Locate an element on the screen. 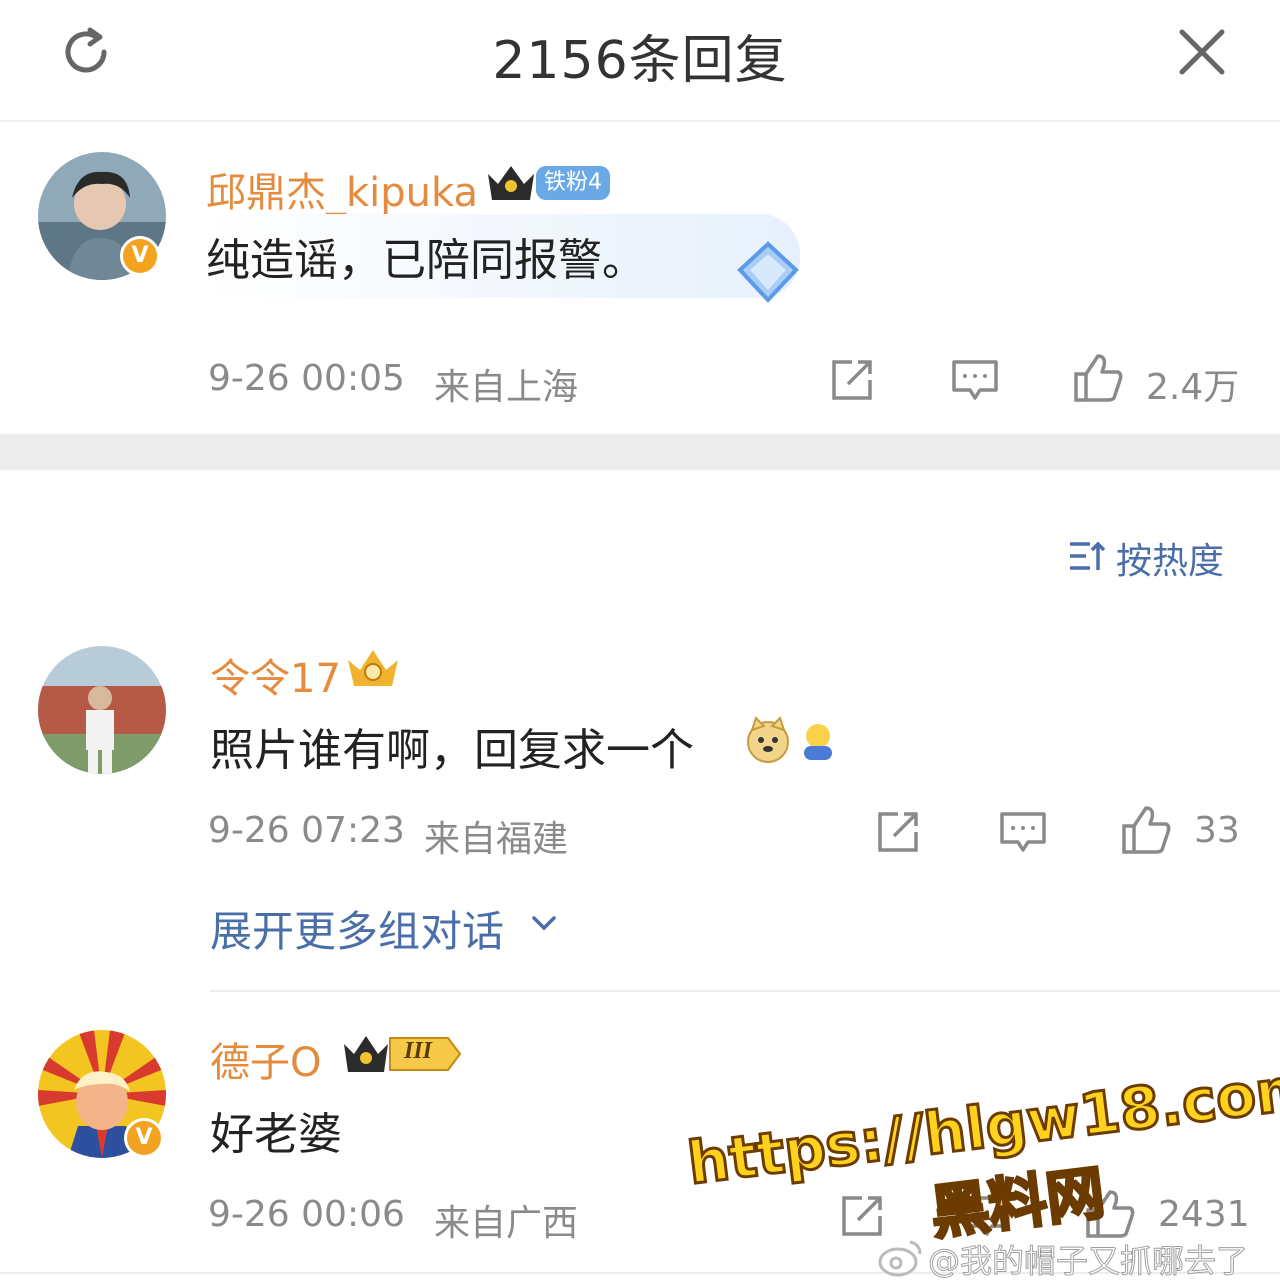 This screenshot has height=1287, width=1280. divider is located at coordinates (745, 991).